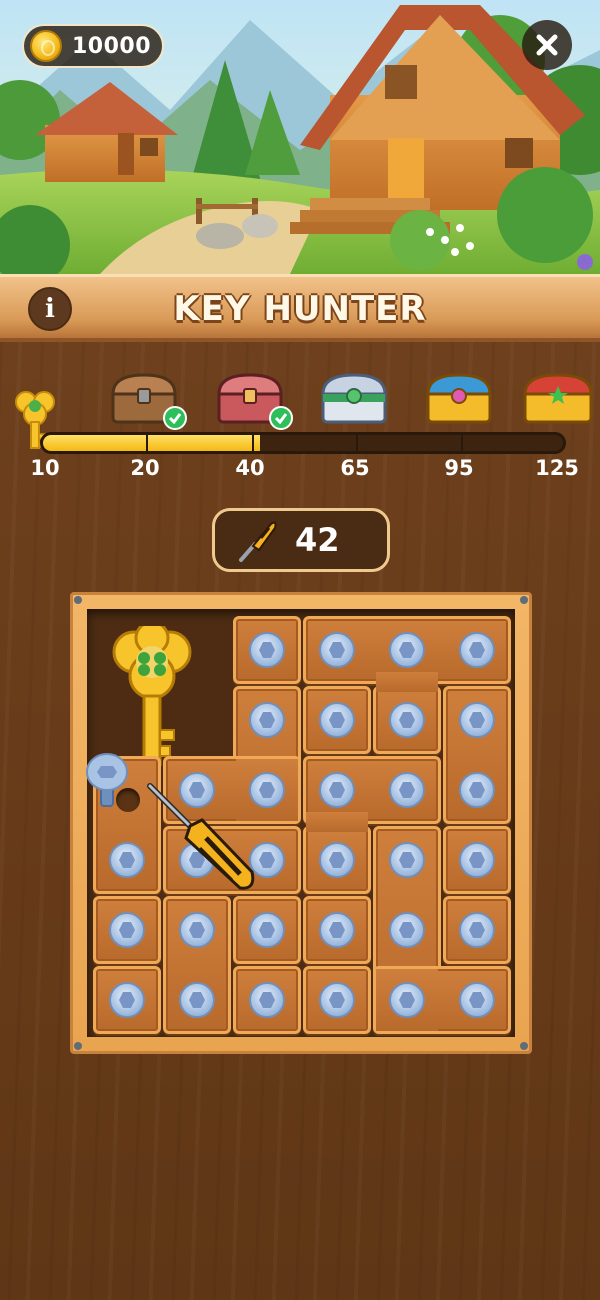 The width and height of the screenshot is (600, 1300). I want to click on milestone-label: 95, so click(459, 468).